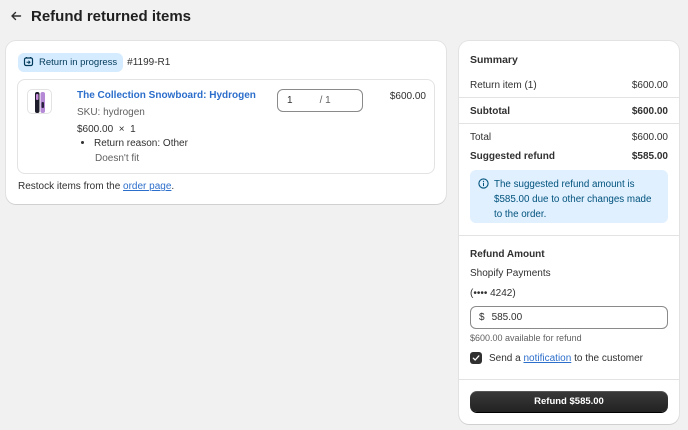  What do you see at coordinates (494, 60) in the screenshot?
I see `summary-title: Summary` at bounding box center [494, 60].